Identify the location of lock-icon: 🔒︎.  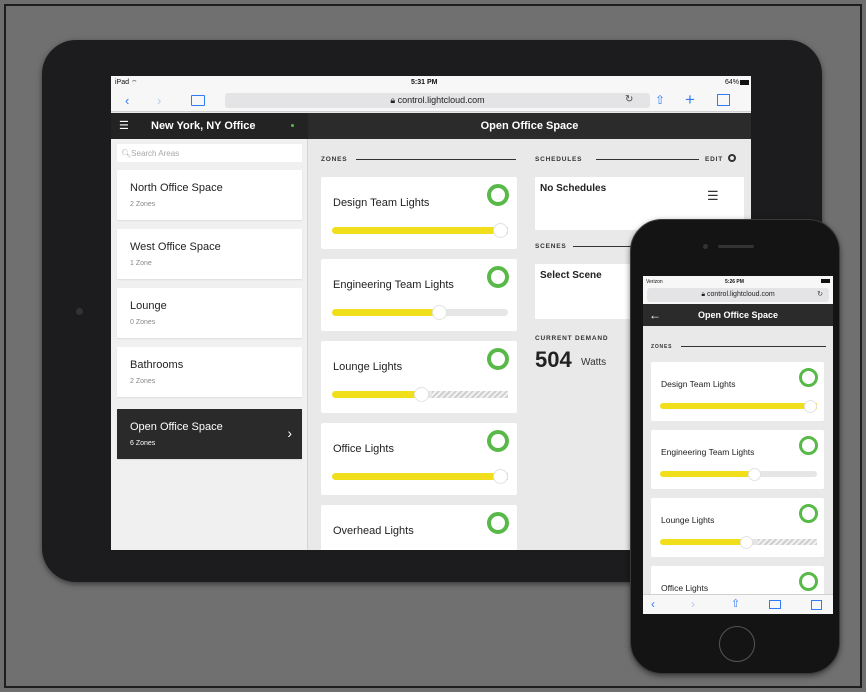
(394, 100).